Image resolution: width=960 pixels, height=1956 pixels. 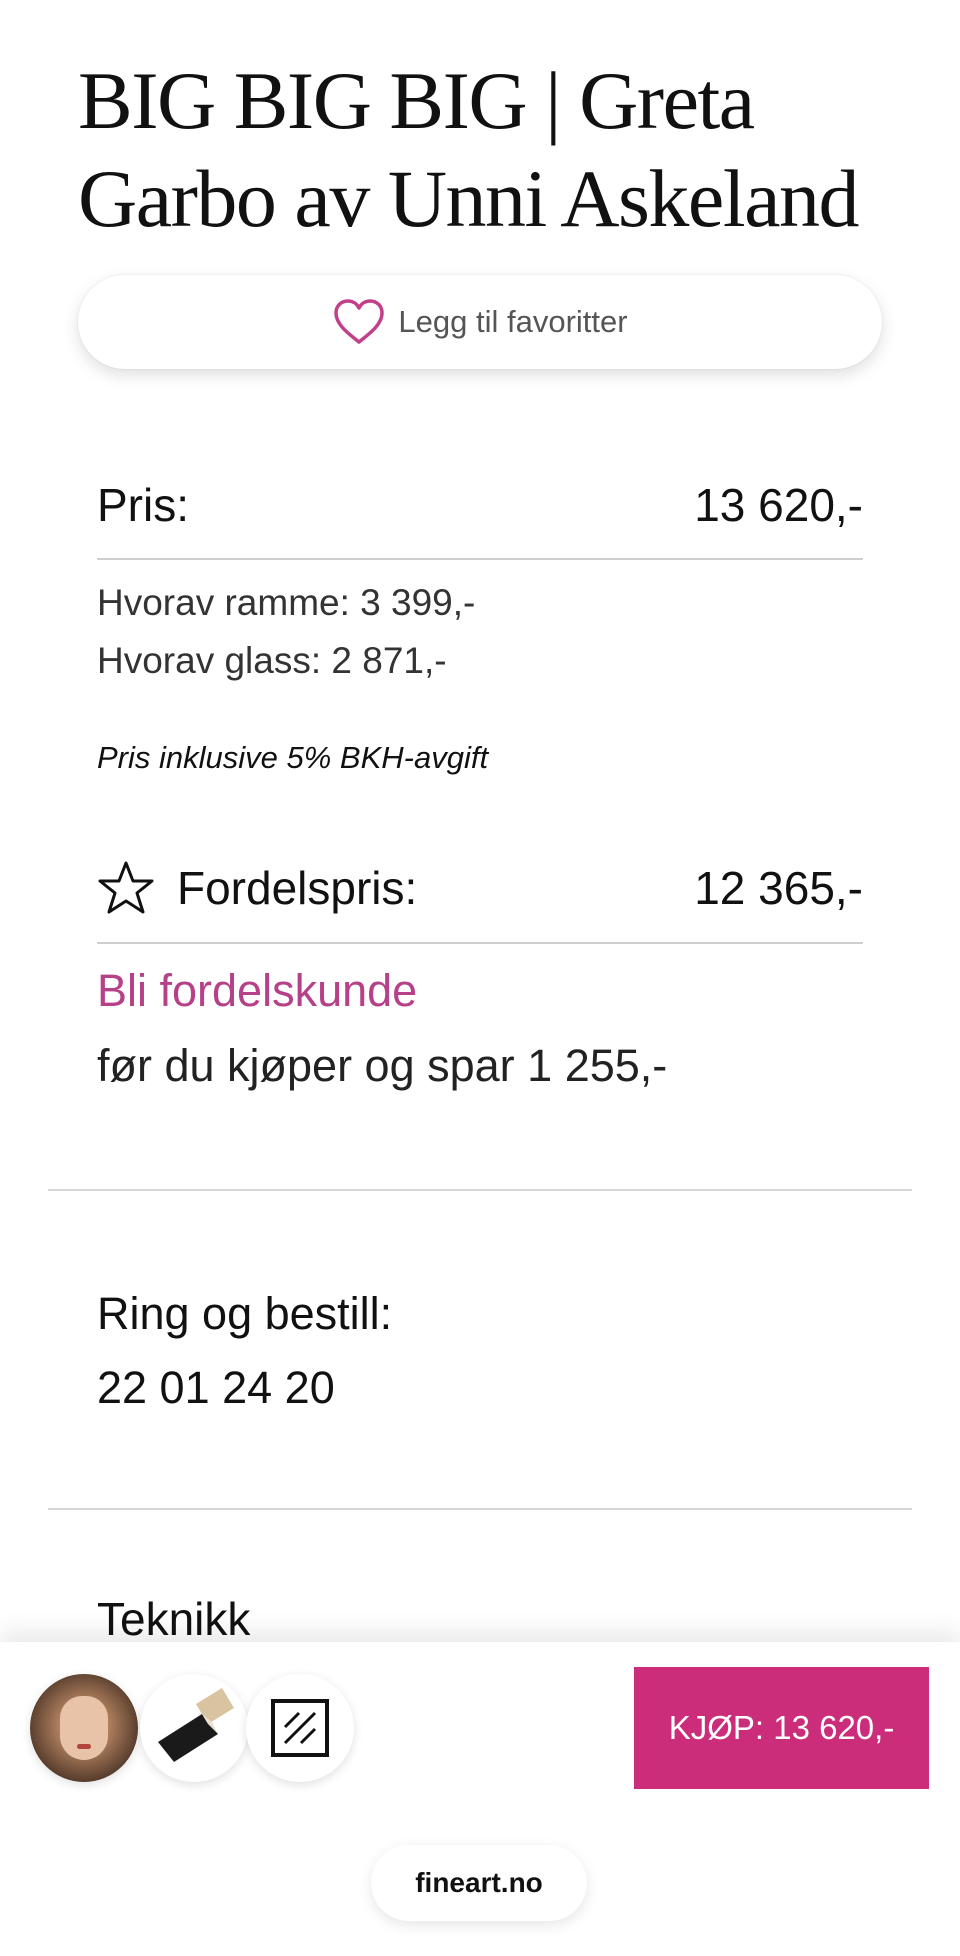 What do you see at coordinates (778, 888) in the screenshot?
I see `member-price-value: 12 365,-` at bounding box center [778, 888].